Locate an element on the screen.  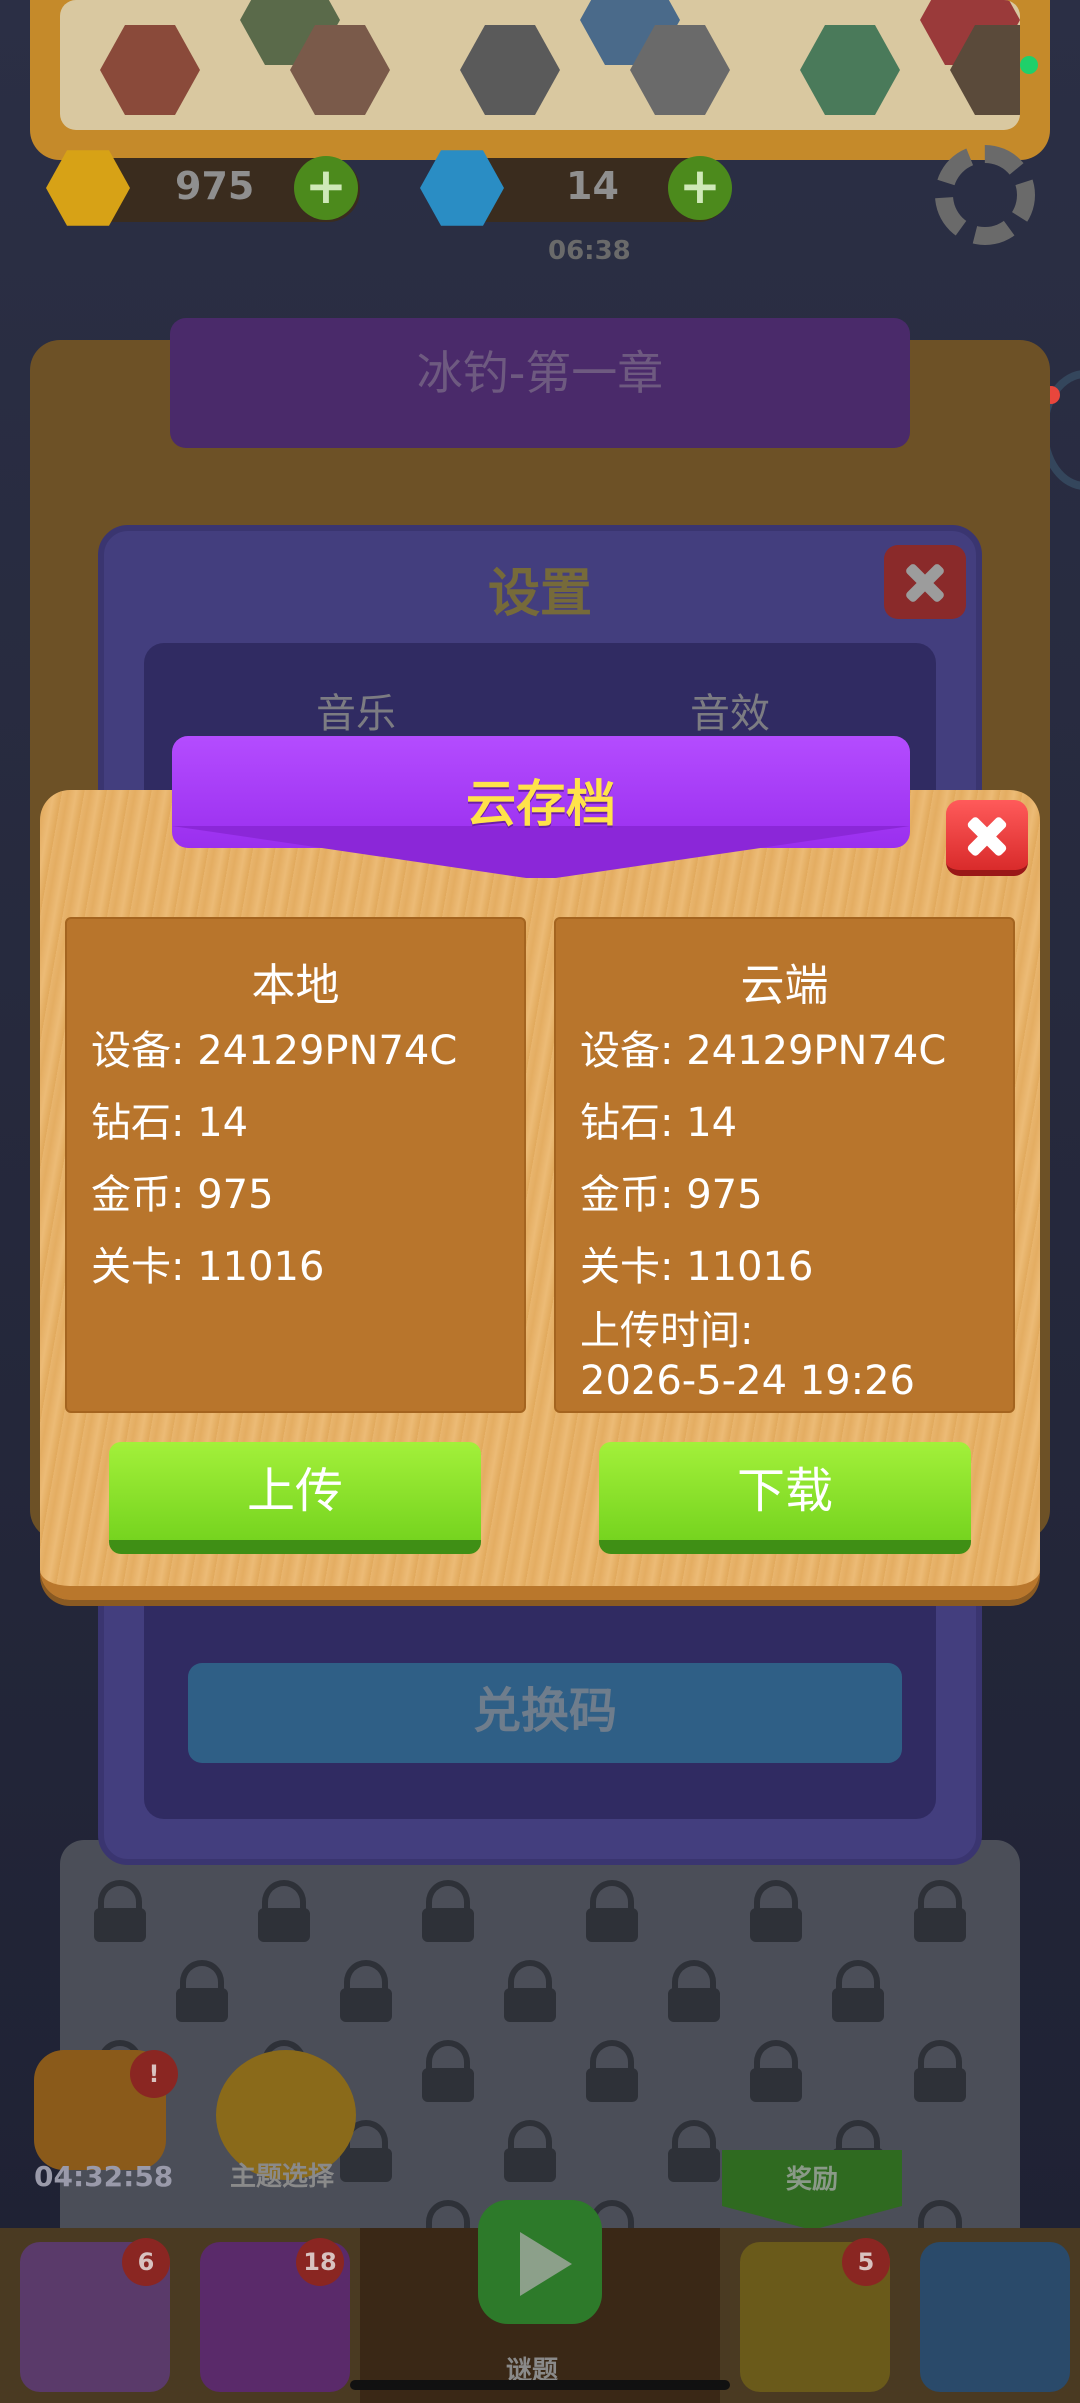
local-coins: 金币: 975 is located at coordinates (182, 1195).